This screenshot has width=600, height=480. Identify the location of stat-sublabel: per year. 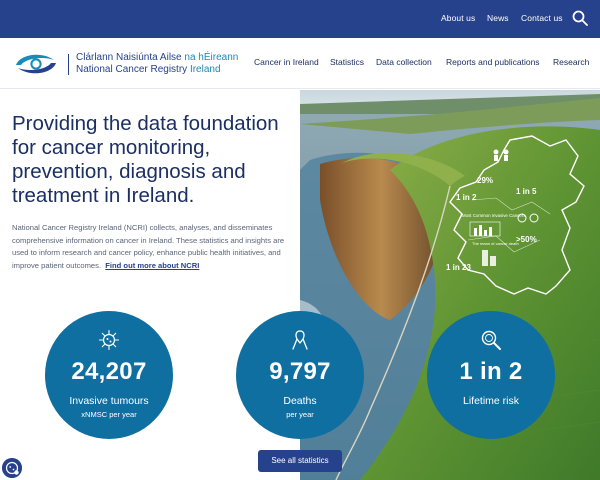
(300, 414).